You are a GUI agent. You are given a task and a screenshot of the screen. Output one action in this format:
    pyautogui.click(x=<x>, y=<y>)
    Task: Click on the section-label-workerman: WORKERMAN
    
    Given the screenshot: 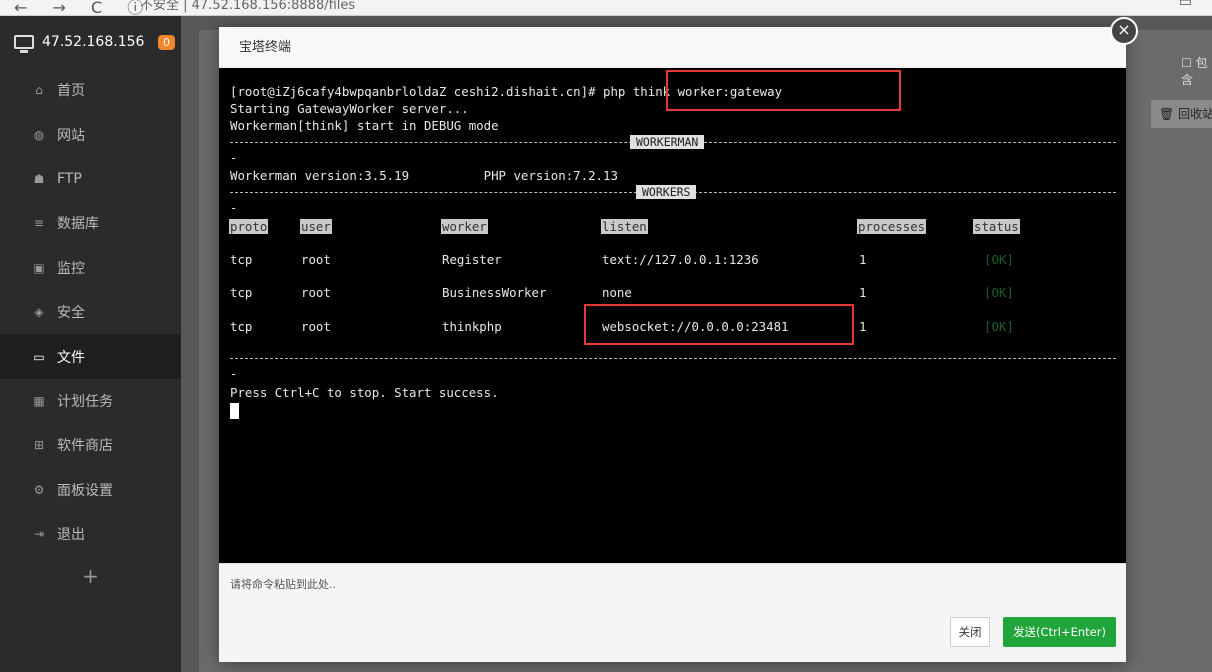 What is the action you would take?
    pyautogui.click(x=667, y=142)
    